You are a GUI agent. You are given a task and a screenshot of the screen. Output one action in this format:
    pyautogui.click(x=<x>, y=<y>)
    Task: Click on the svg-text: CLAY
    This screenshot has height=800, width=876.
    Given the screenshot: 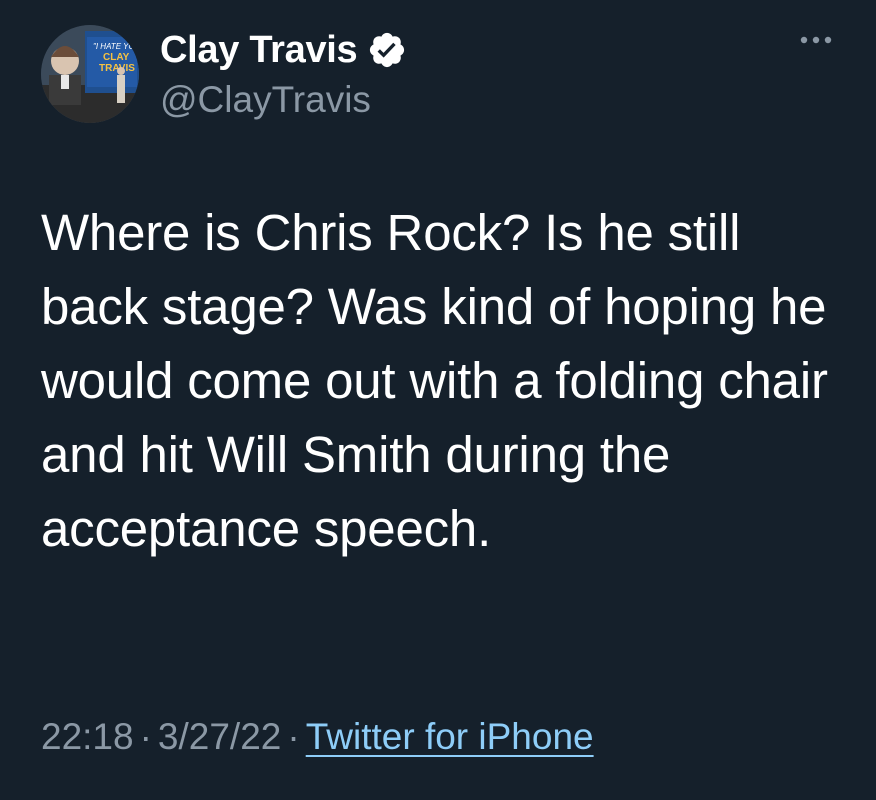 What is the action you would take?
    pyautogui.click(x=116, y=57)
    